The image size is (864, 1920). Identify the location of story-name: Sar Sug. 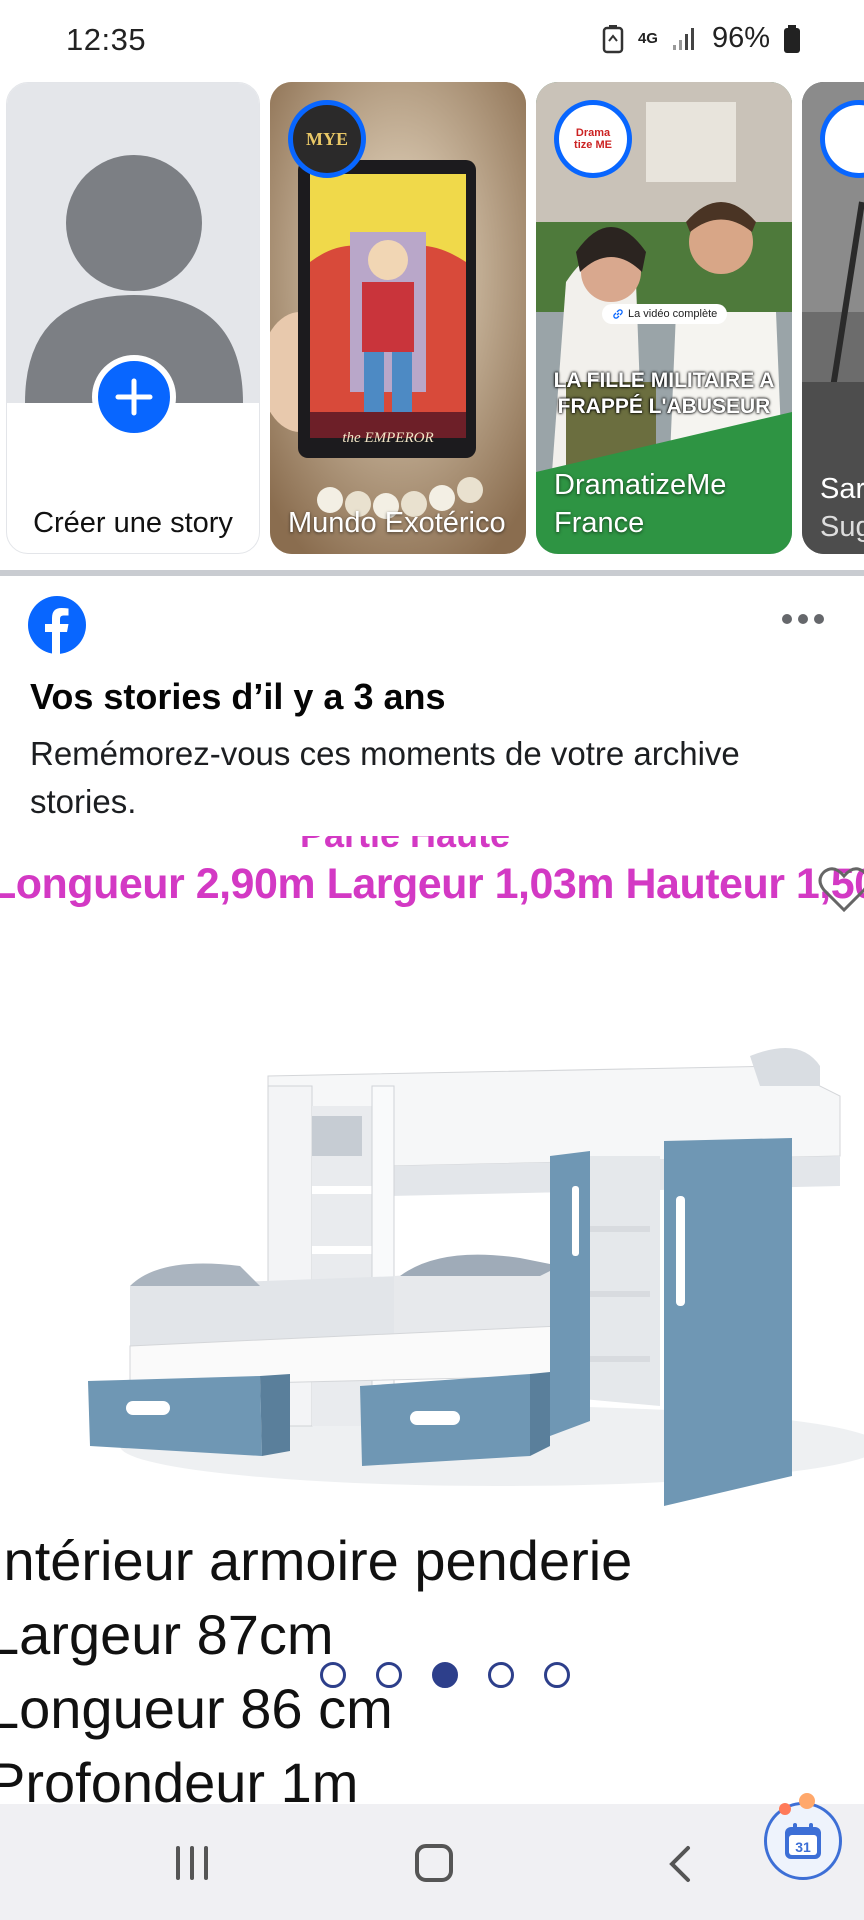
(842, 508).